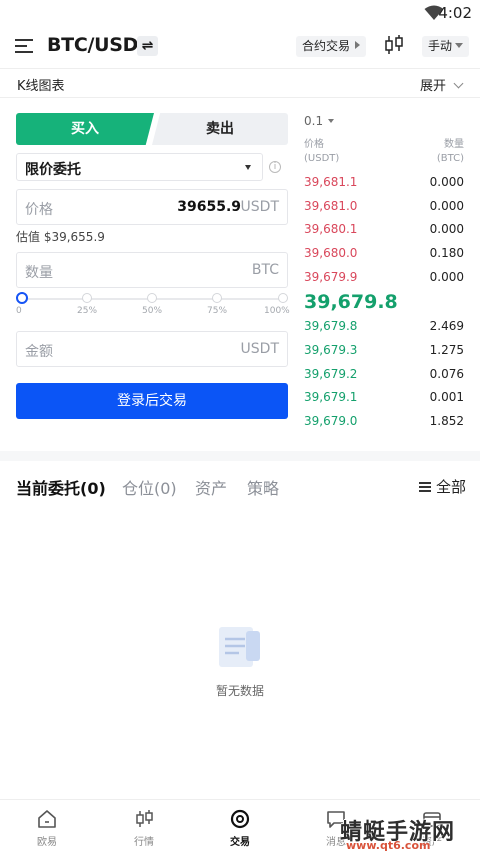  Describe the element at coordinates (152, 349) in the screenshot. I see `total-input: 金额 USDT` at that location.